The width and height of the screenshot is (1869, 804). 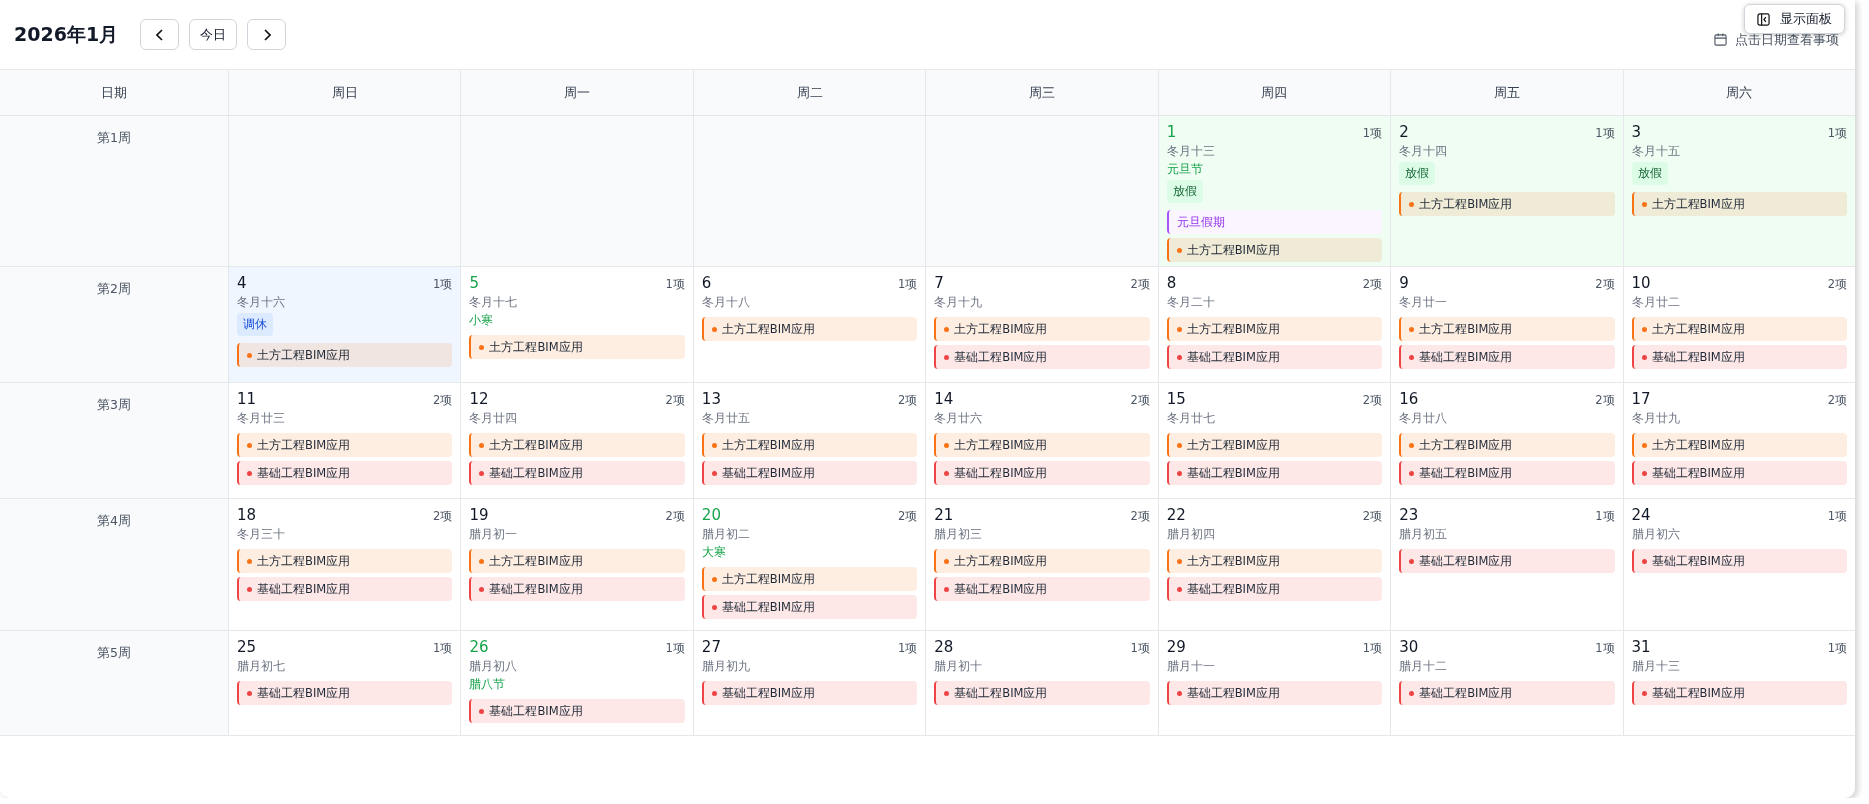 I want to click on lunar-date: 冬月廿九, so click(x=1656, y=418).